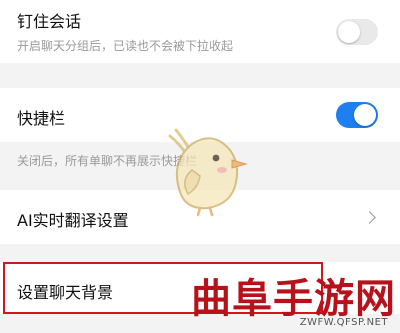  Describe the element at coordinates (208, 172) in the screenshot. I see `bird-mascot-icon` at that location.